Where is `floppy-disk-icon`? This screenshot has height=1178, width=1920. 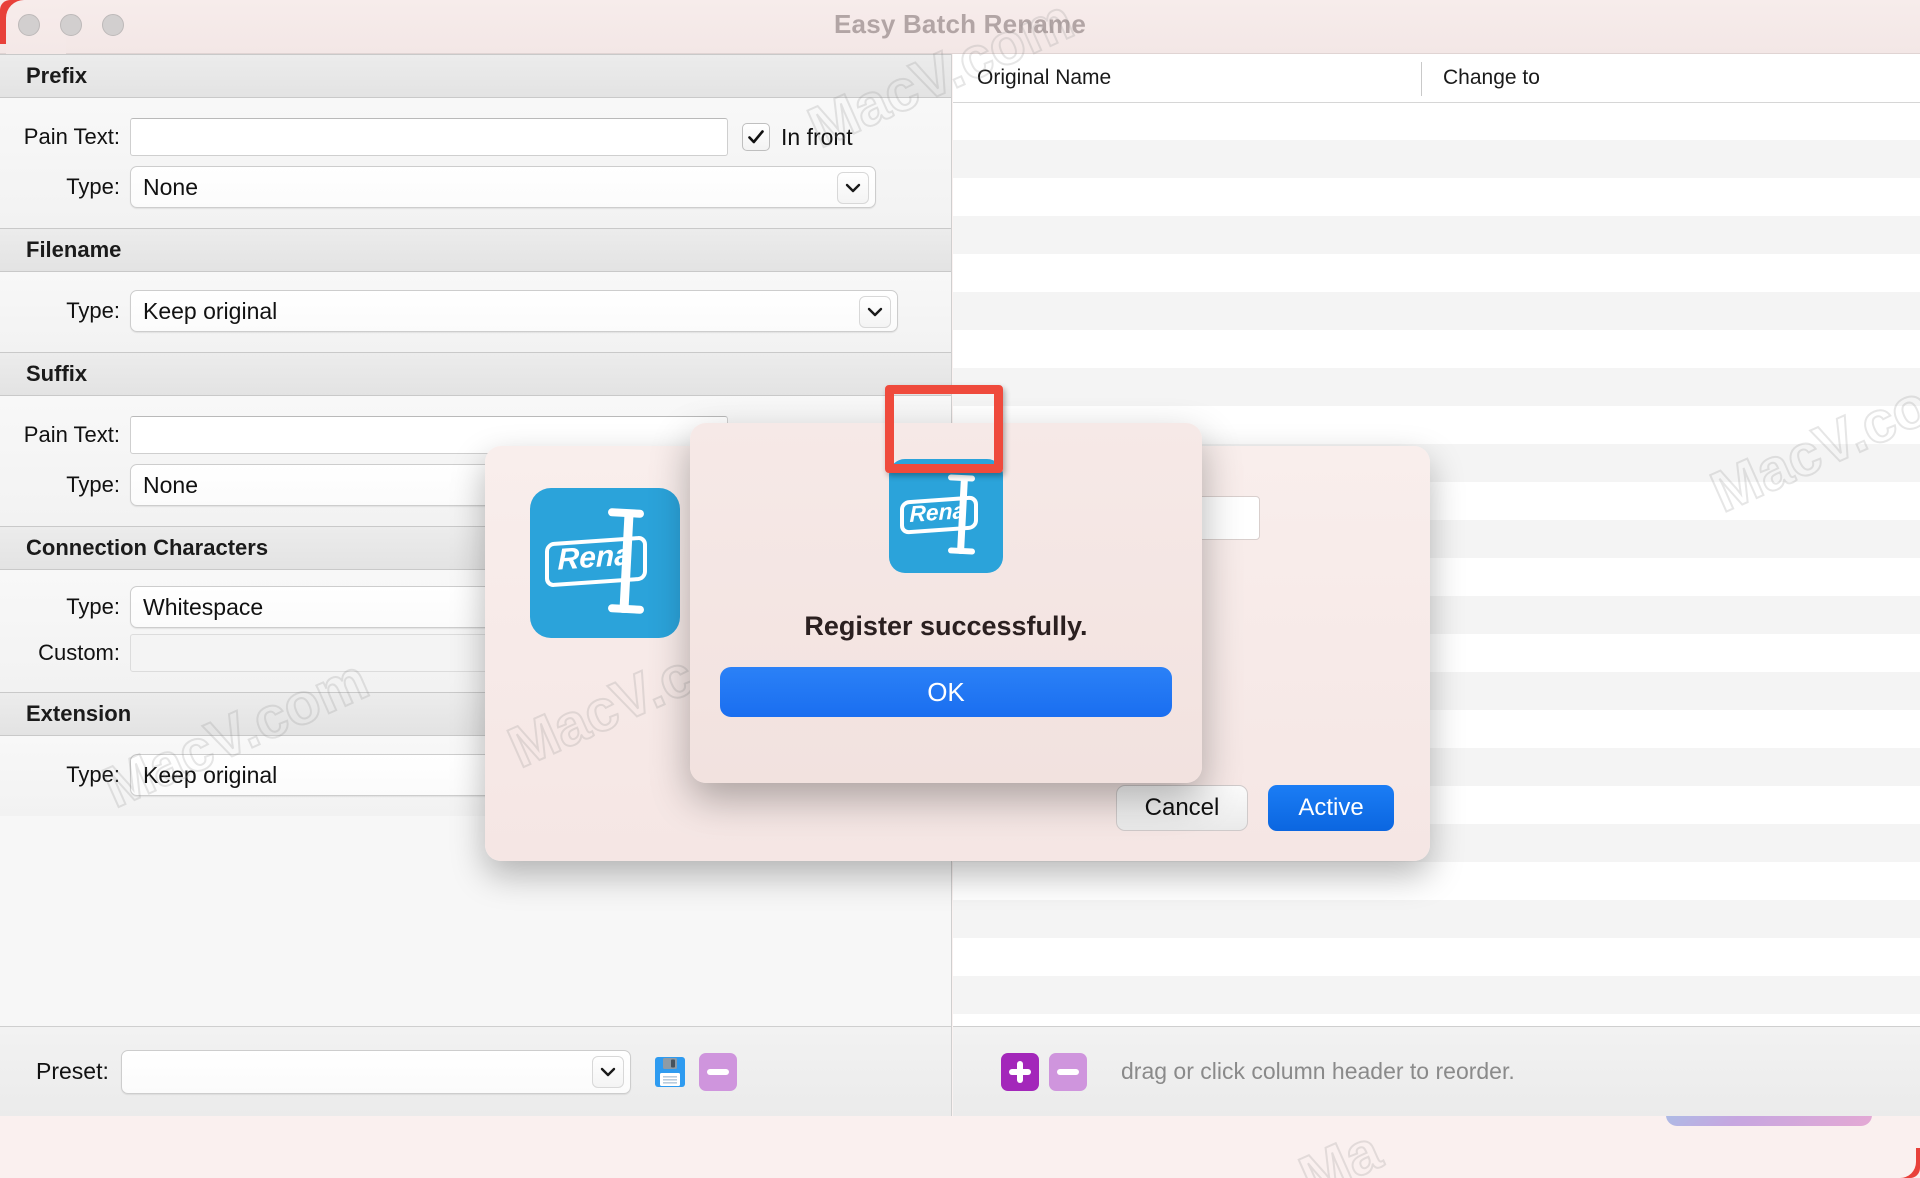 floppy-disk-icon is located at coordinates (669, 1071).